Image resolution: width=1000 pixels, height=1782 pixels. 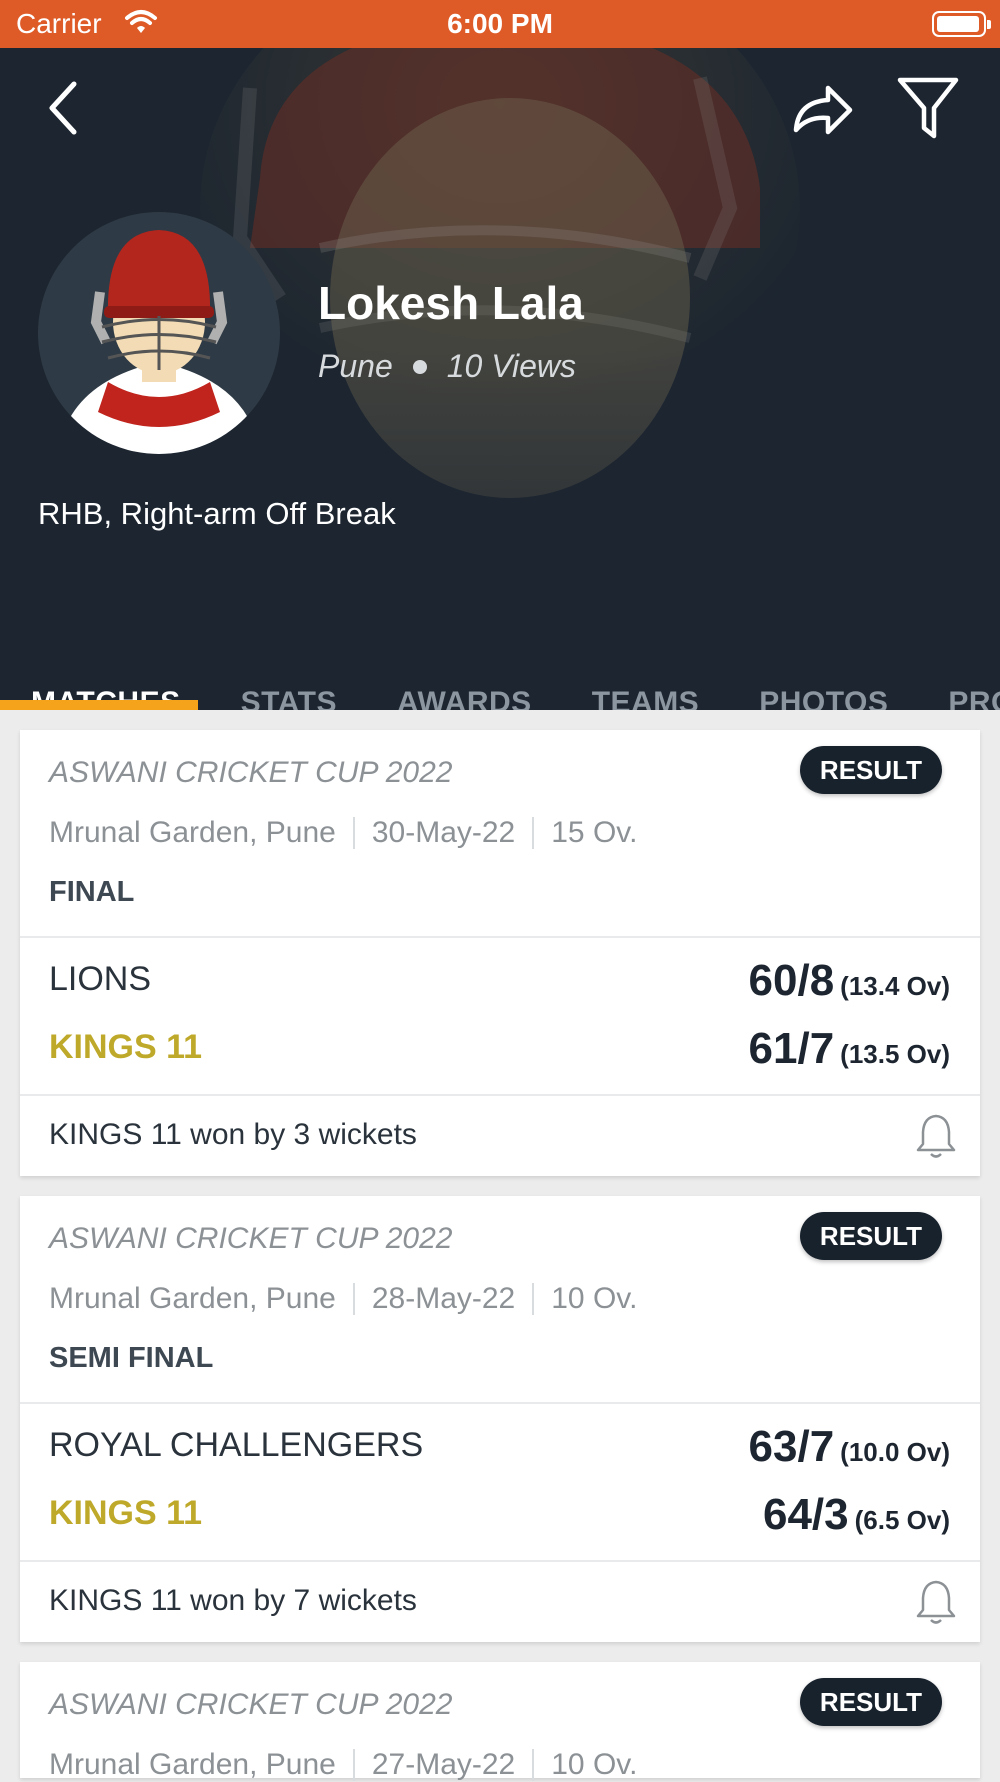 I want to click on score-overs: (13.4 Ov), so click(x=895, y=986).